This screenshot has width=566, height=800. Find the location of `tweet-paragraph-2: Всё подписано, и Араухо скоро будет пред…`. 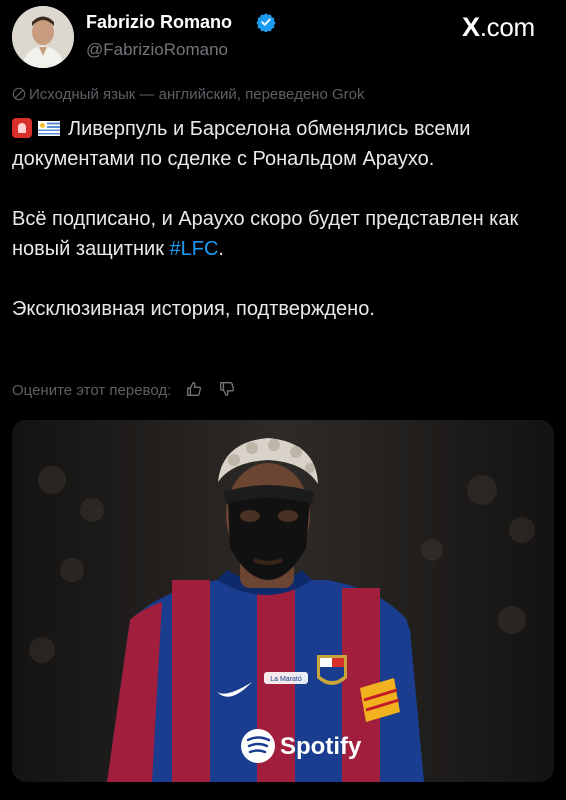

tweet-paragraph-2: Всё подписано, и Араухо скоро будет пред… is located at coordinates (282, 234).